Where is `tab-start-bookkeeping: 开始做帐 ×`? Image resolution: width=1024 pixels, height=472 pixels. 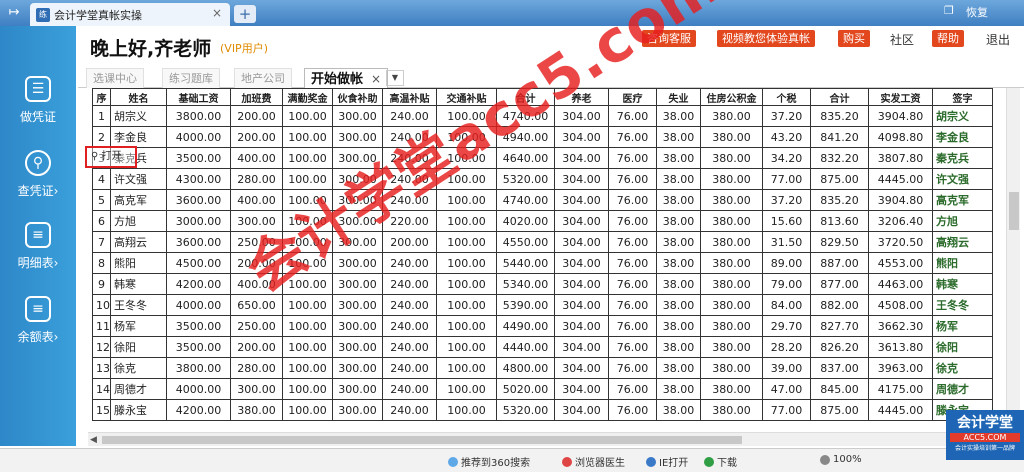 tab-start-bookkeeping: 开始做帐 × is located at coordinates (346, 78).